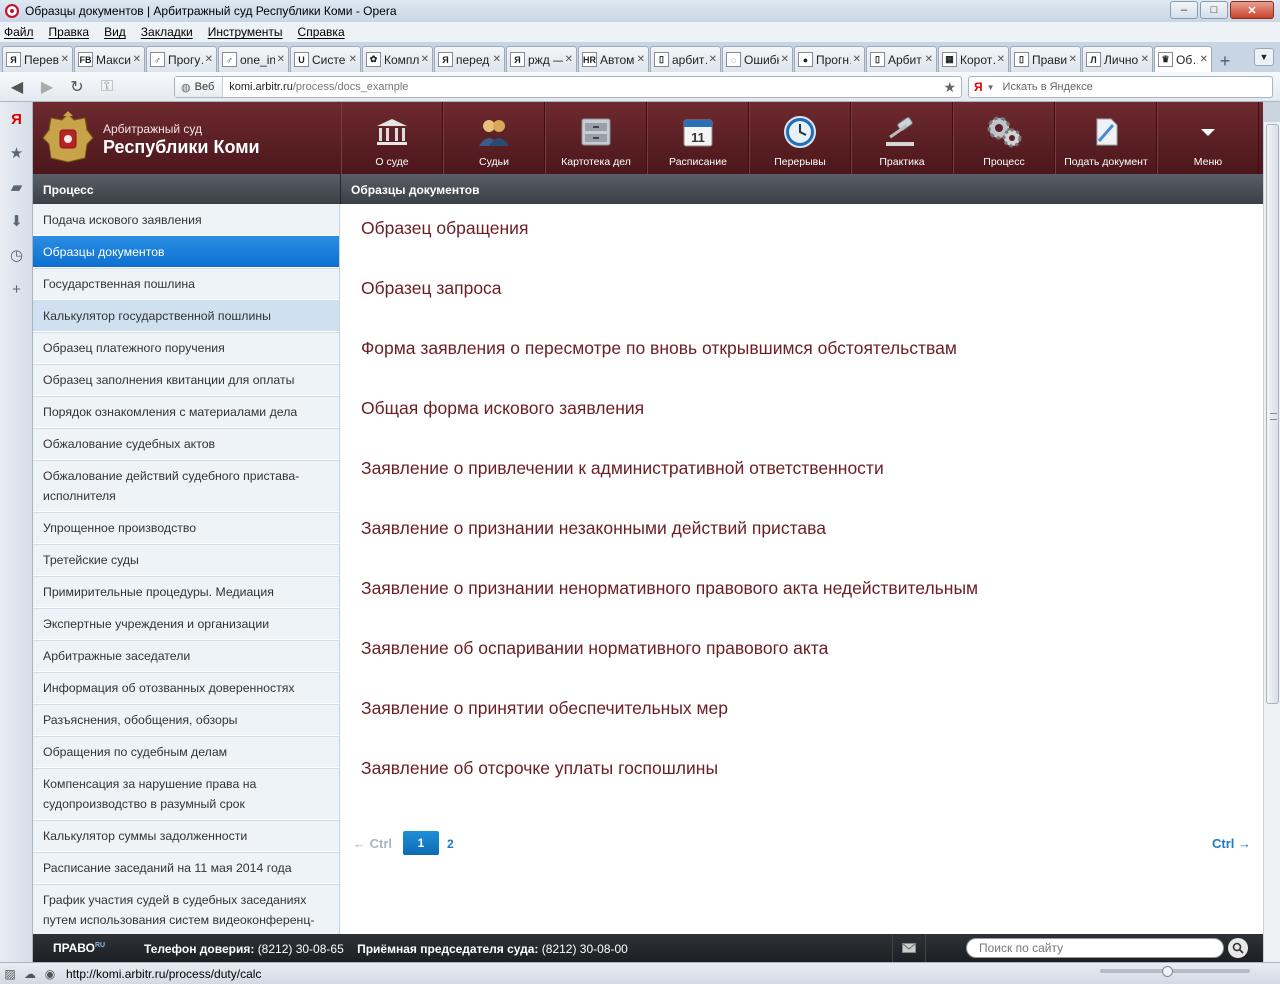 Image resolution: width=1280 pixels, height=984 pixels. What do you see at coordinates (757, 59) in the screenshot?
I see `browser-tab: ◌Ошибка✕` at bounding box center [757, 59].